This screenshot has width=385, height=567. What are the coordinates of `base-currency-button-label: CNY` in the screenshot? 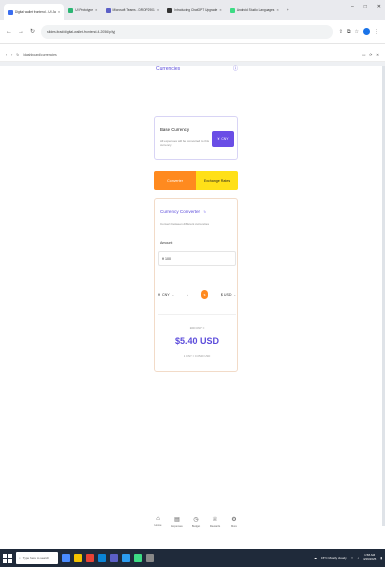 It's located at (225, 139).